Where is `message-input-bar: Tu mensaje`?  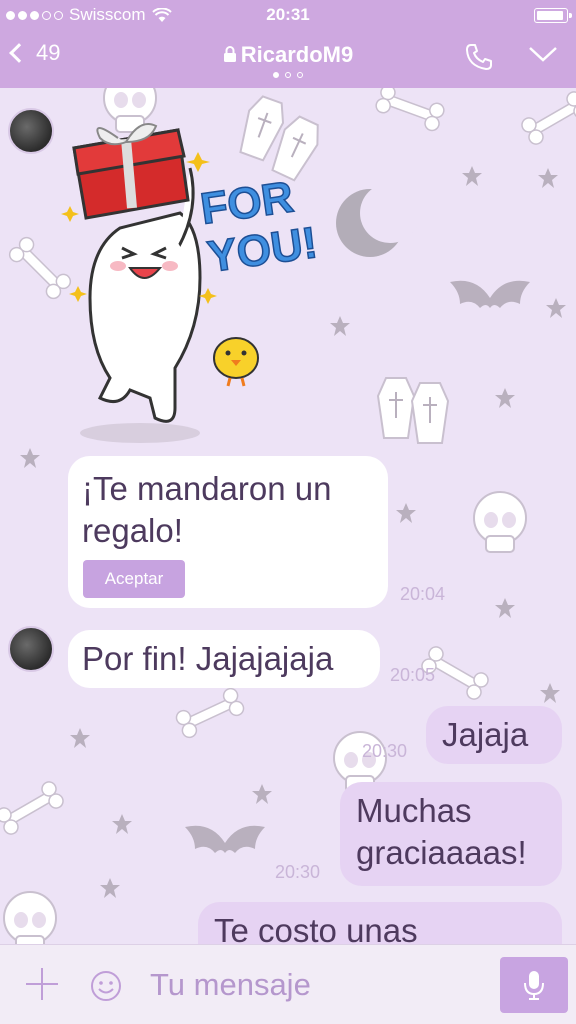 message-input-bar: Tu mensaje is located at coordinates (288, 984).